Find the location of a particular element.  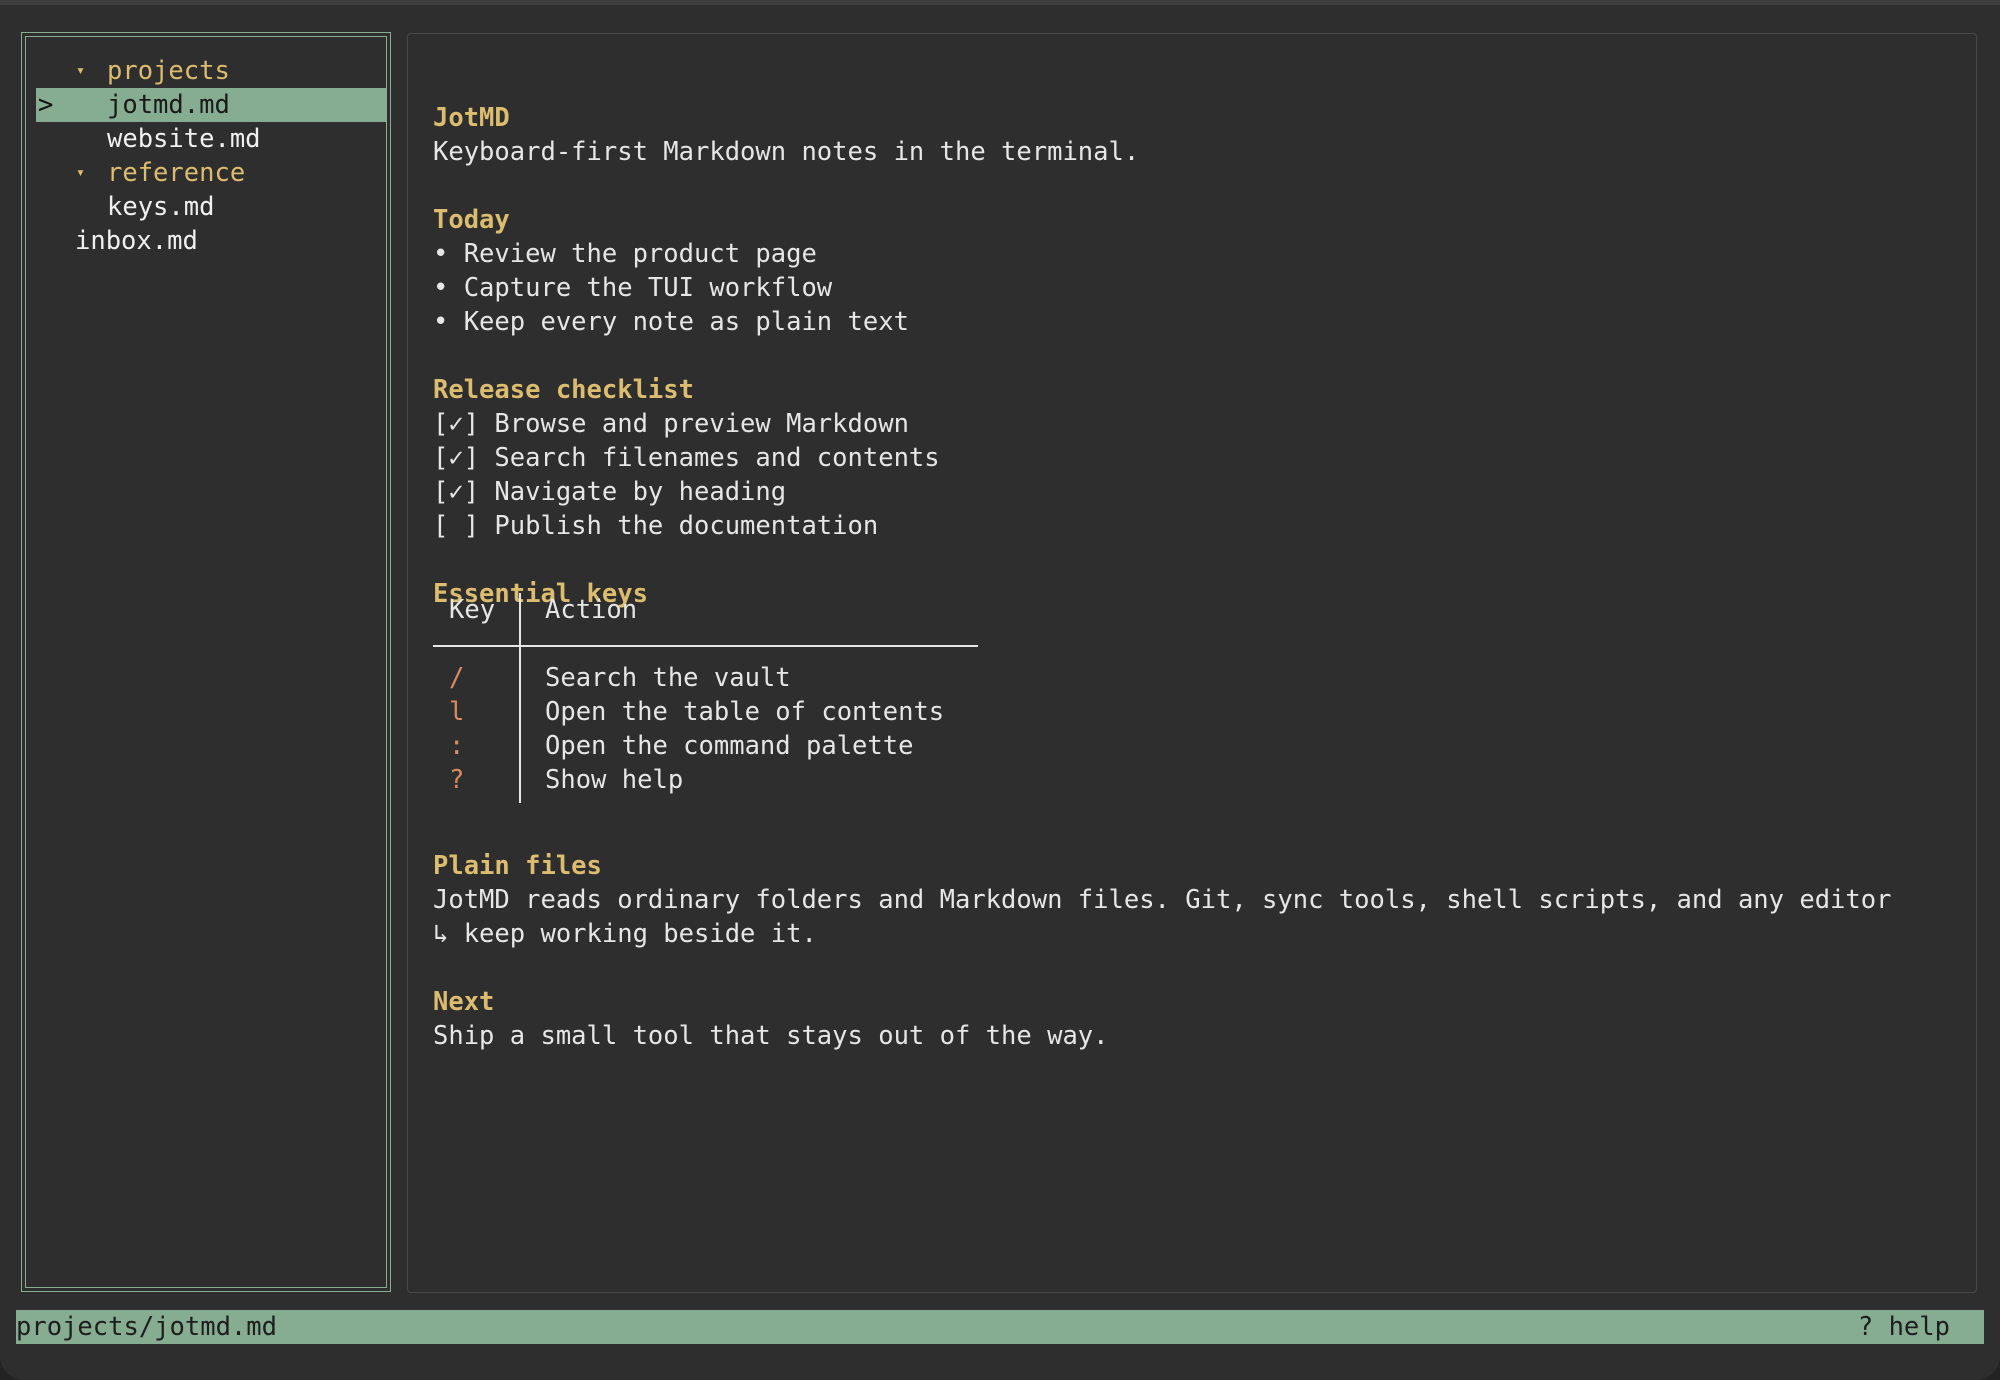

table-key-cell: : is located at coordinates (457, 746).